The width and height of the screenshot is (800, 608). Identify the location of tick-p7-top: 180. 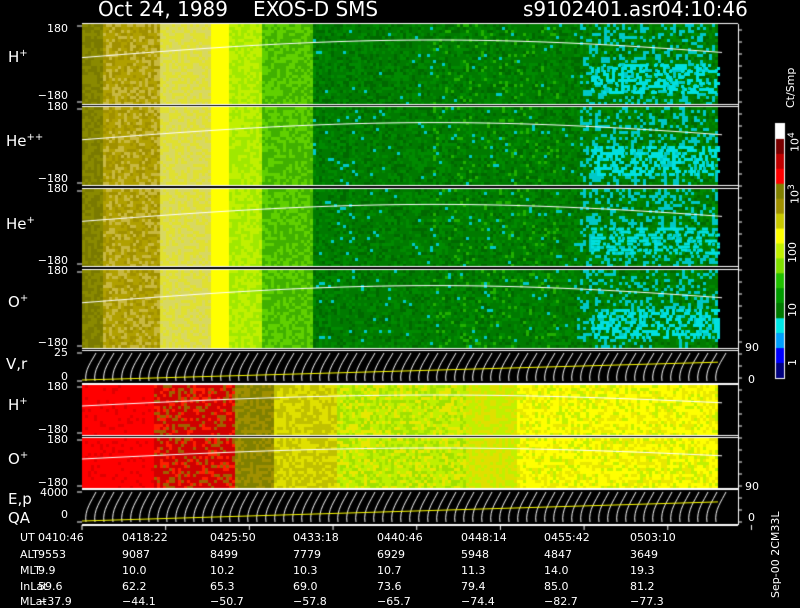
(57, 439).